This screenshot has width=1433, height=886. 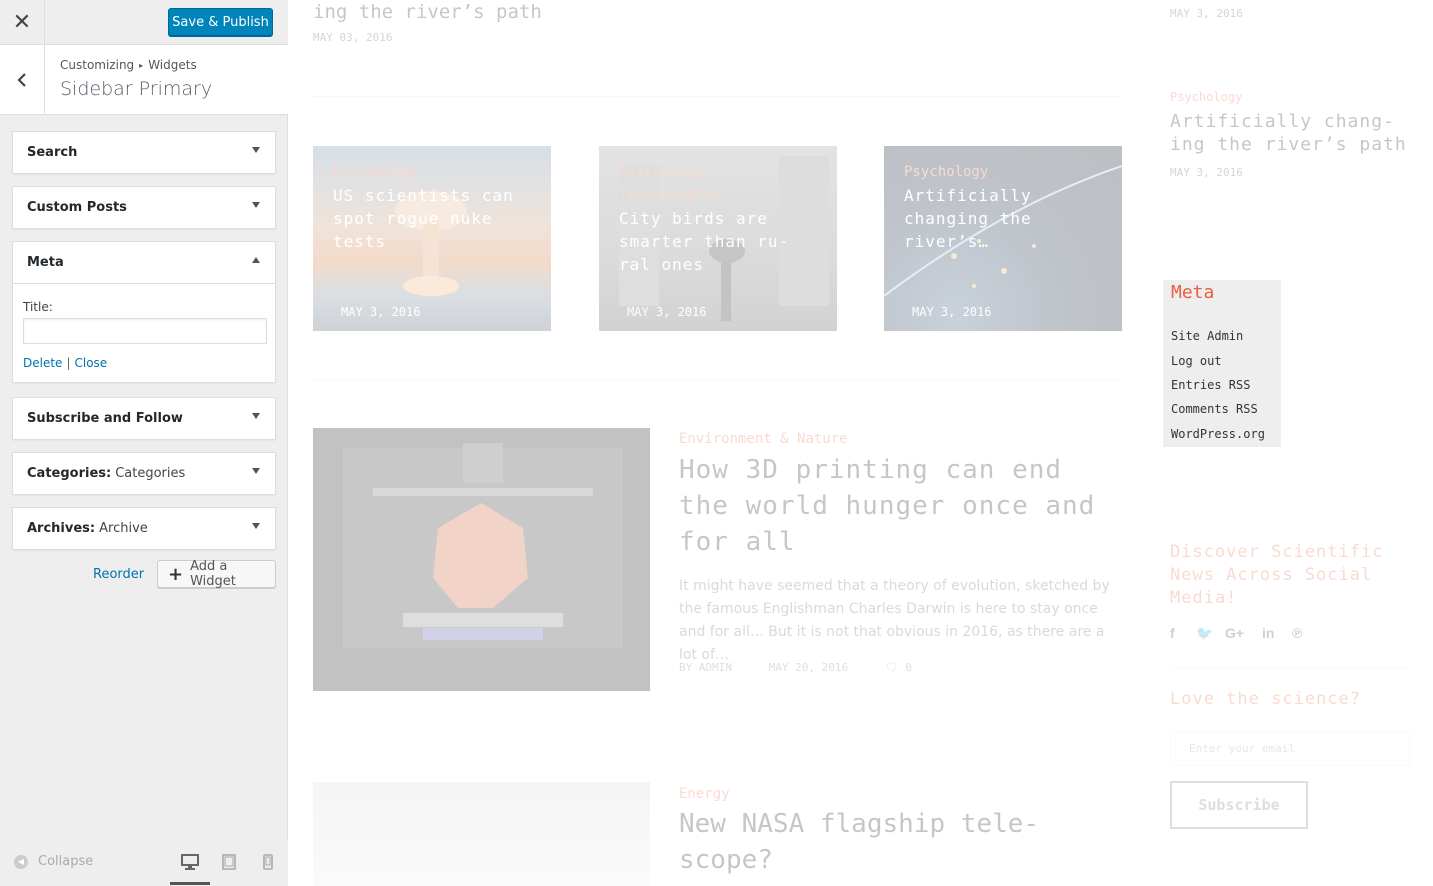 What do you see at coordinates (150, 473) in the screenshot?
I see `widget-subtitle: Categories` at bounding box center [150, 473].